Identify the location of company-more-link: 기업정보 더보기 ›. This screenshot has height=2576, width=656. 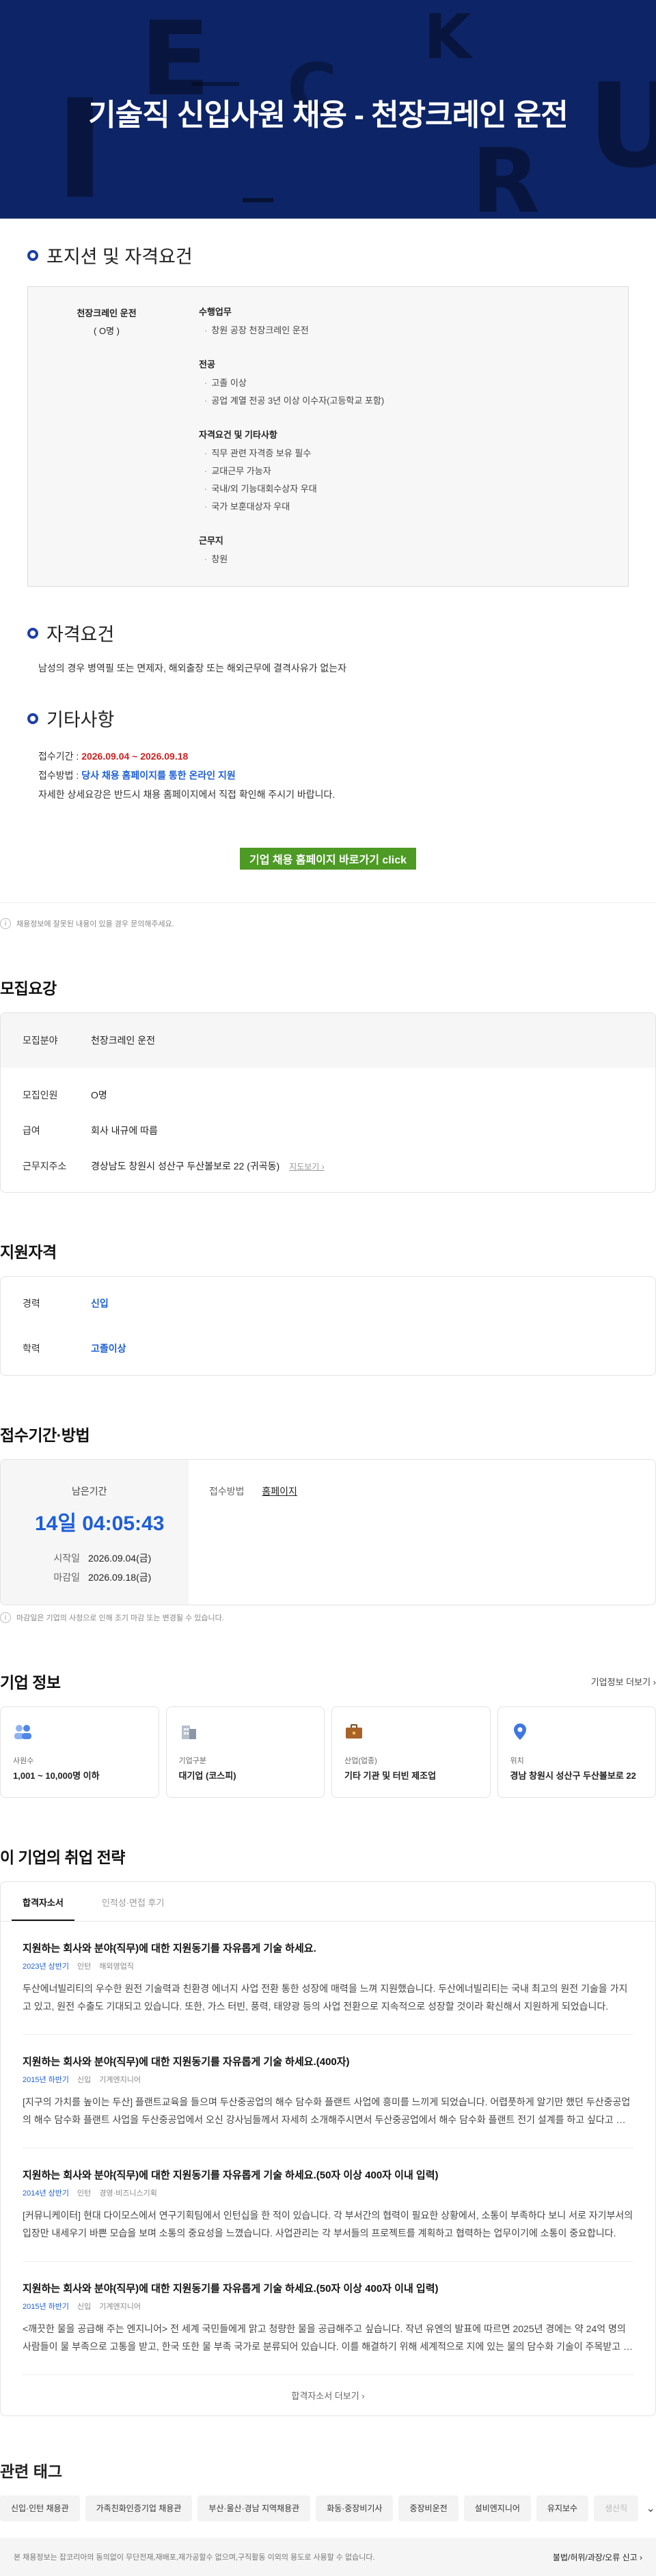
(623, 1681).